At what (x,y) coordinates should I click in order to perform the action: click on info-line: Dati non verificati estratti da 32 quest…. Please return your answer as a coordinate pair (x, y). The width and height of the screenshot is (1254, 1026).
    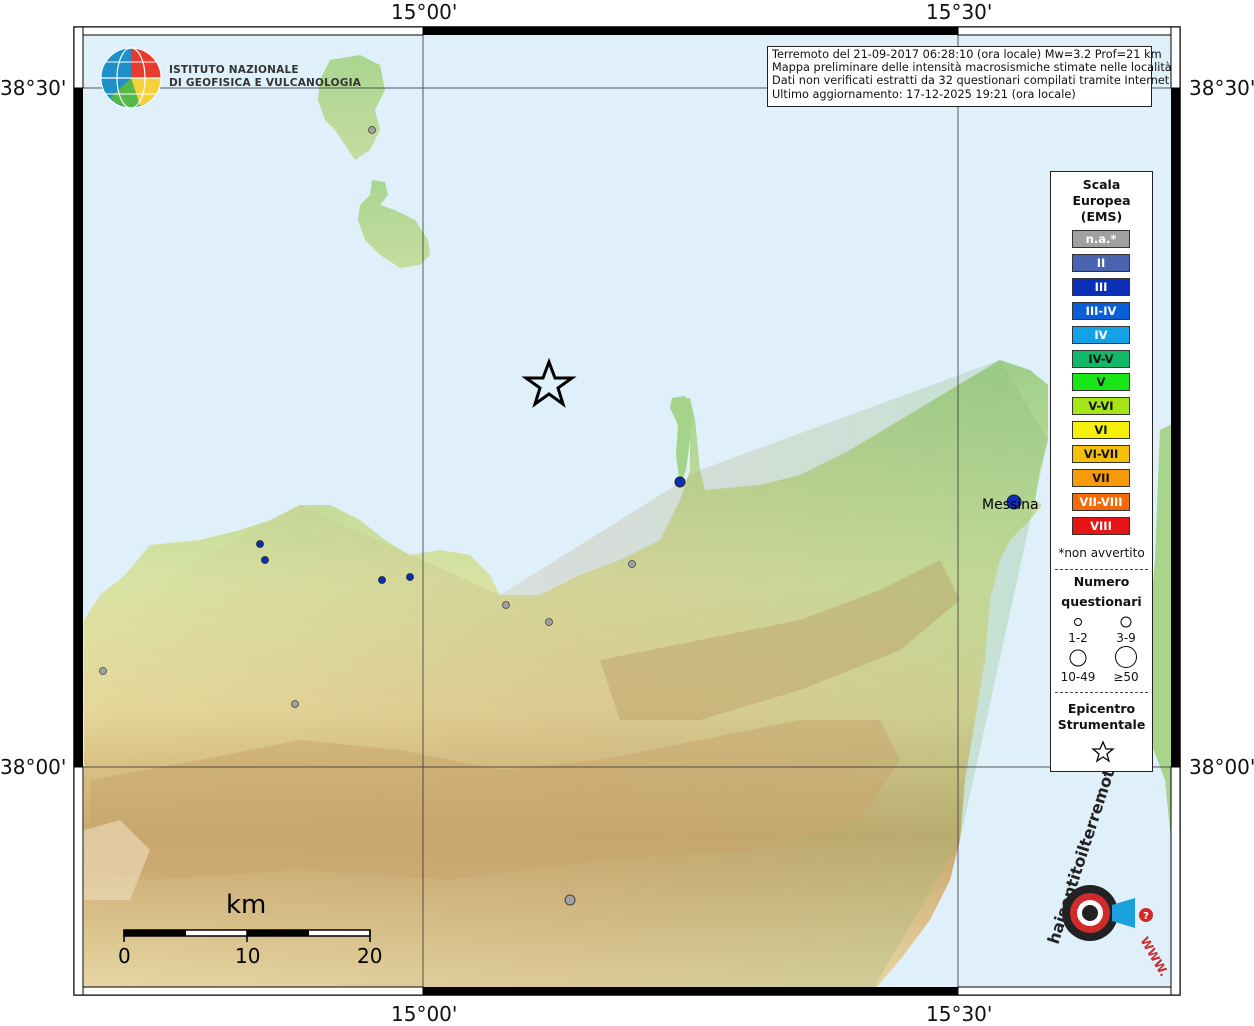
    Looking at the image, I should click on (972, 81).